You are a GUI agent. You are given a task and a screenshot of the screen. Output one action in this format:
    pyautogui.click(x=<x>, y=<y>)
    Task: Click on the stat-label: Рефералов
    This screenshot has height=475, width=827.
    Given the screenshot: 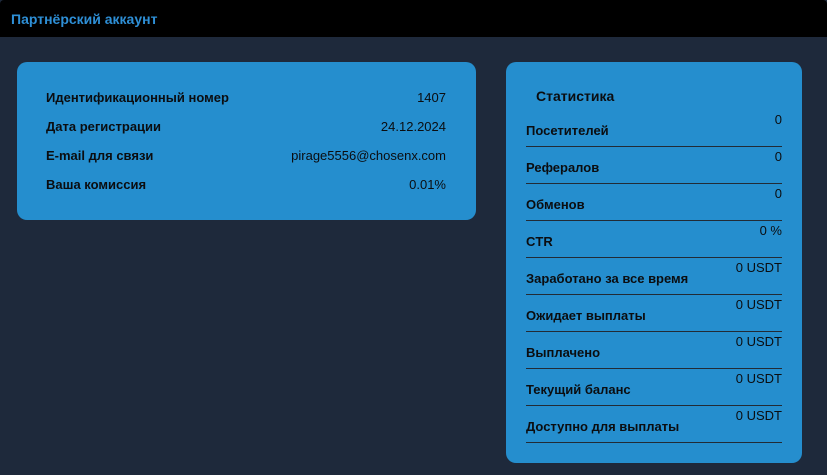 What is the action you would take?
    pyautogui.click(x=563, y=167)
    